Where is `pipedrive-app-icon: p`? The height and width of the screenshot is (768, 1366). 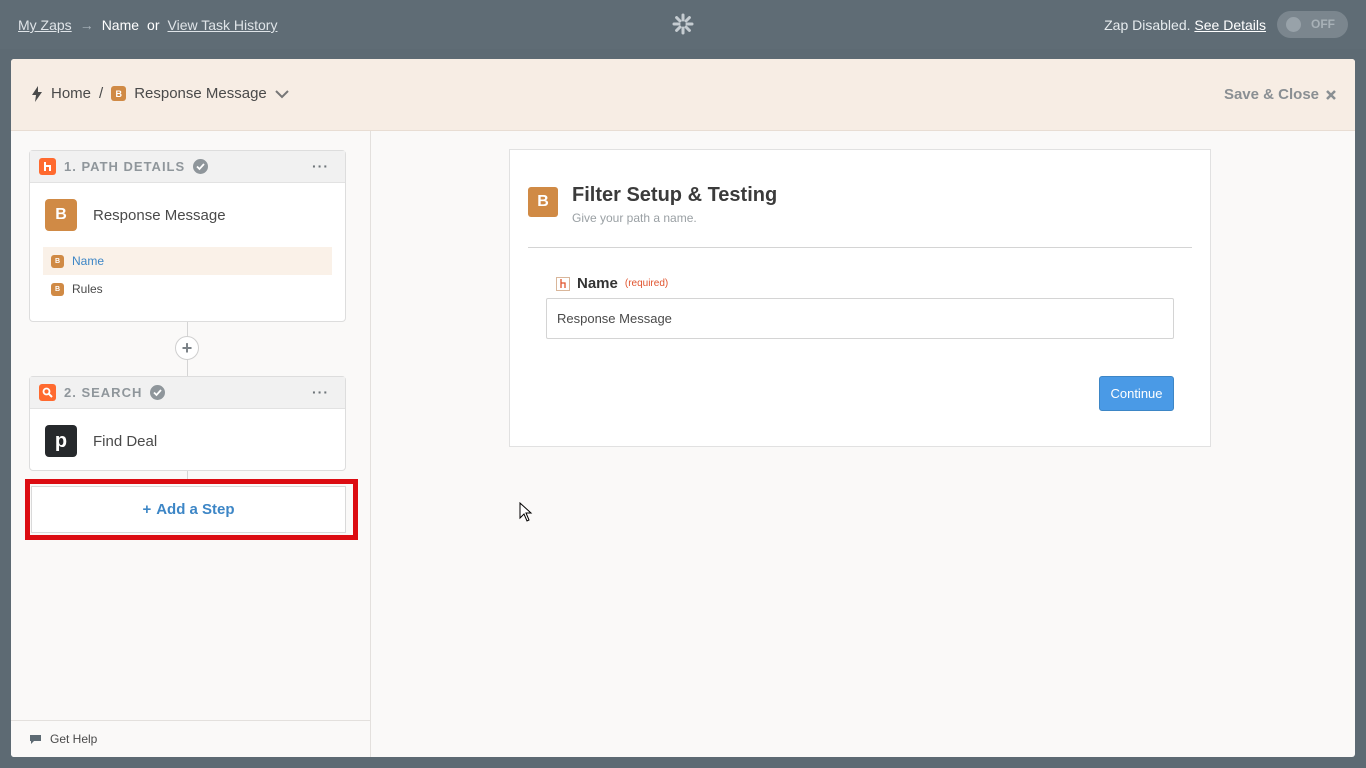
pipedrive-app-icon: p is located at coordinates (61, 441).